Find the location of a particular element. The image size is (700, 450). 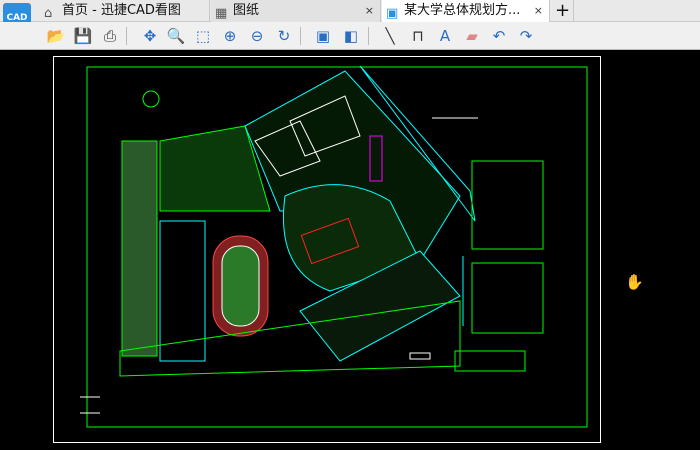

green-belt is located at coordinates (139, 248).